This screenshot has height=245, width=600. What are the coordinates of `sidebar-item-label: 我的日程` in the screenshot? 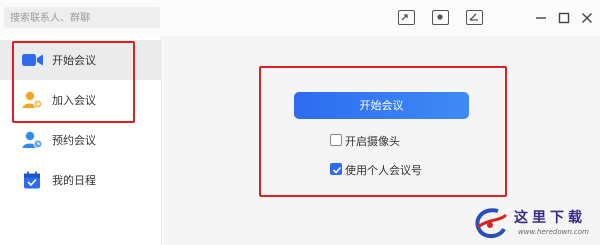 It's located at (74, 180).